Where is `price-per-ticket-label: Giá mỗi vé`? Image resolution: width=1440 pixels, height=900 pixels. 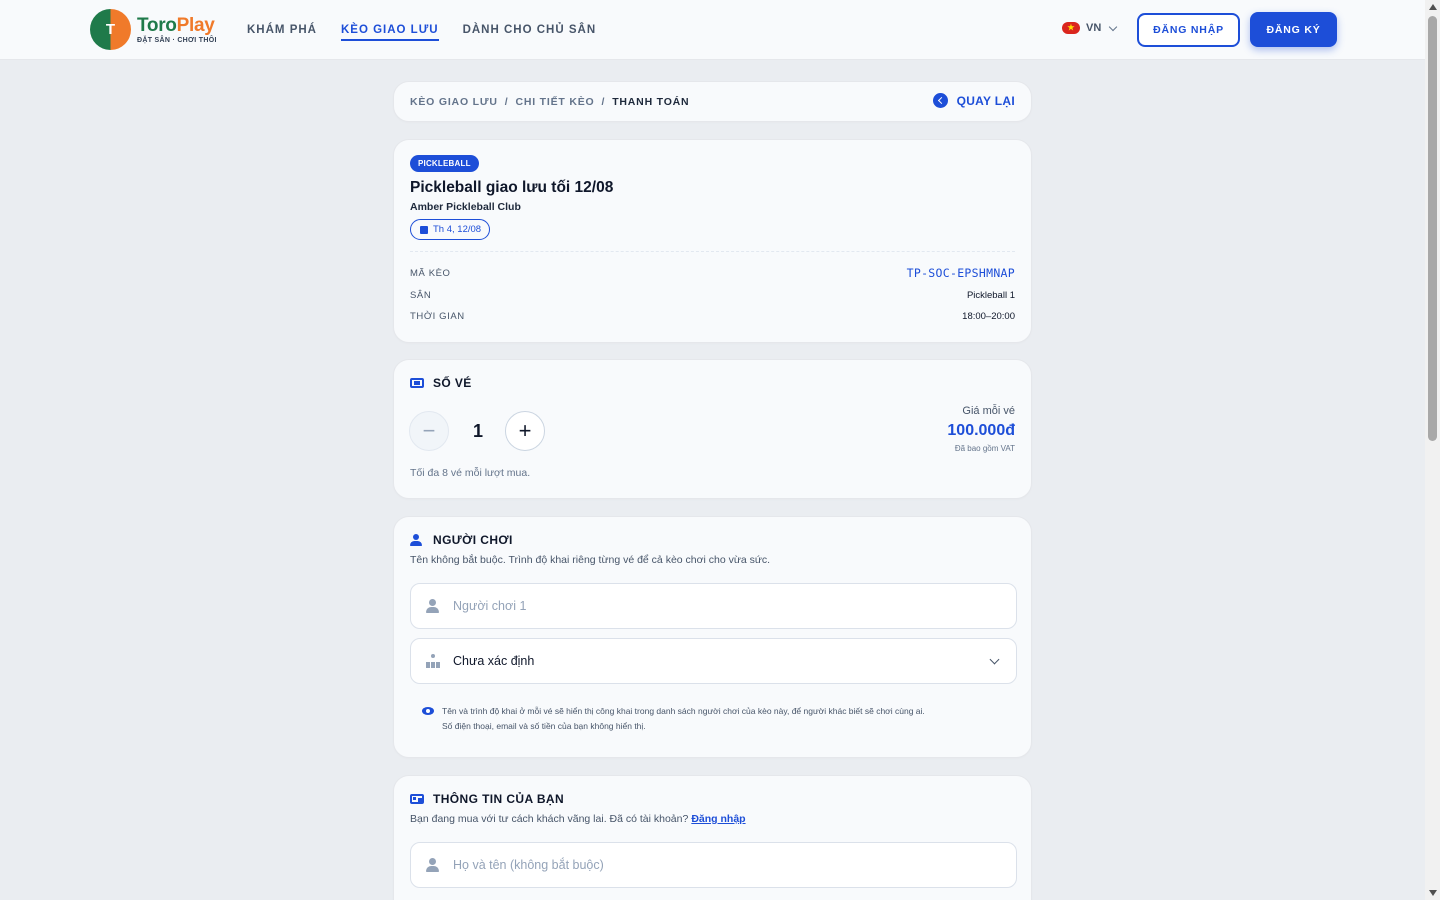 price-per-ticket-label: Giá mỗi vé is located at coordinates (988, 411).